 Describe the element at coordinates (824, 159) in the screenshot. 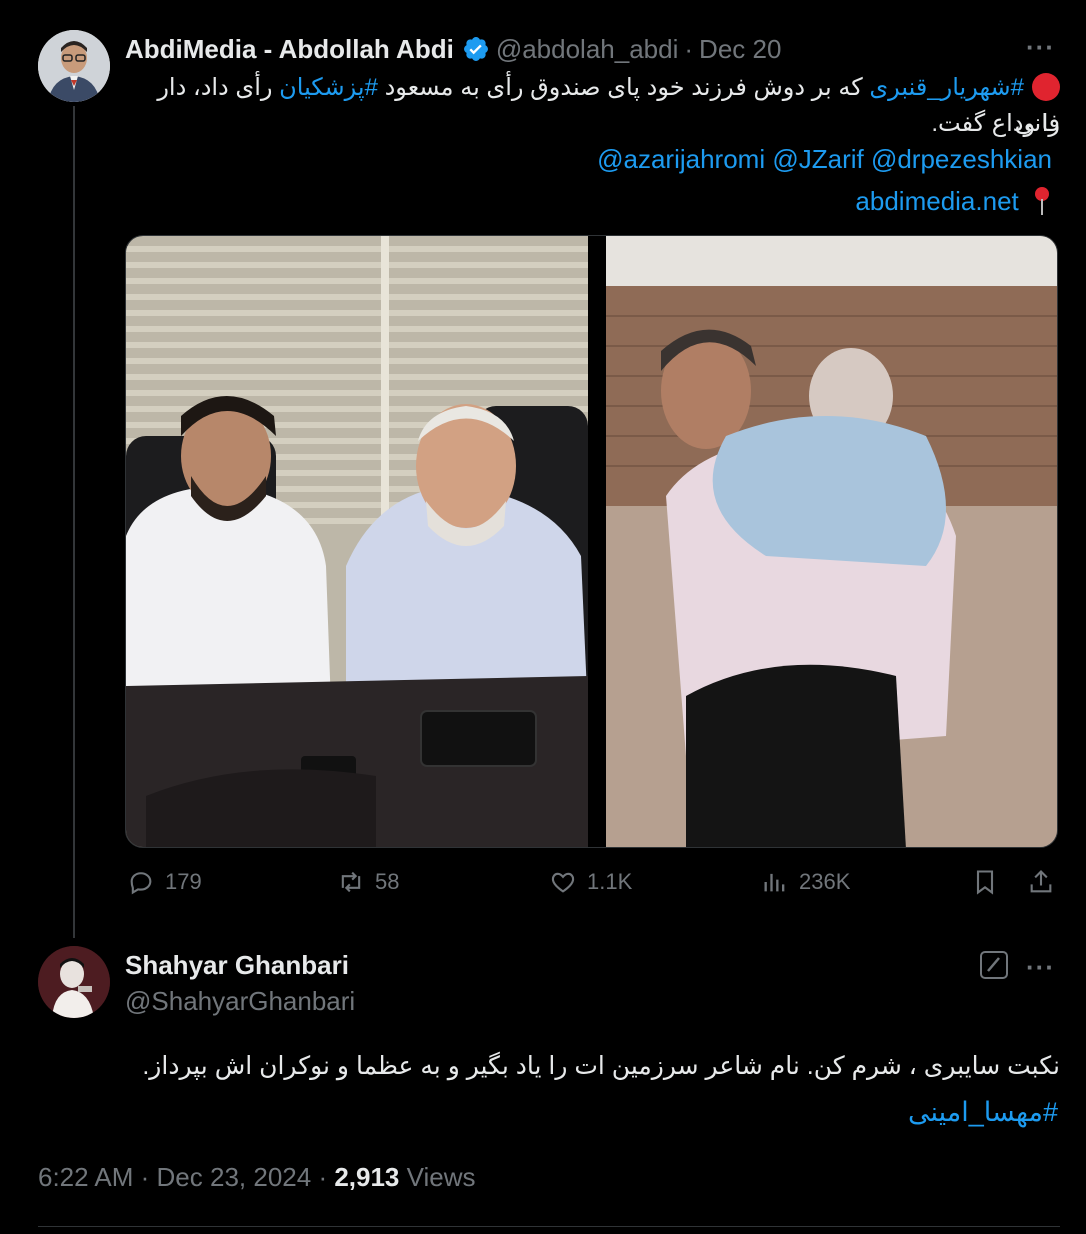

I see `mentions-links: @azarijahromi @JZarif @drpezeshkian` at that location.